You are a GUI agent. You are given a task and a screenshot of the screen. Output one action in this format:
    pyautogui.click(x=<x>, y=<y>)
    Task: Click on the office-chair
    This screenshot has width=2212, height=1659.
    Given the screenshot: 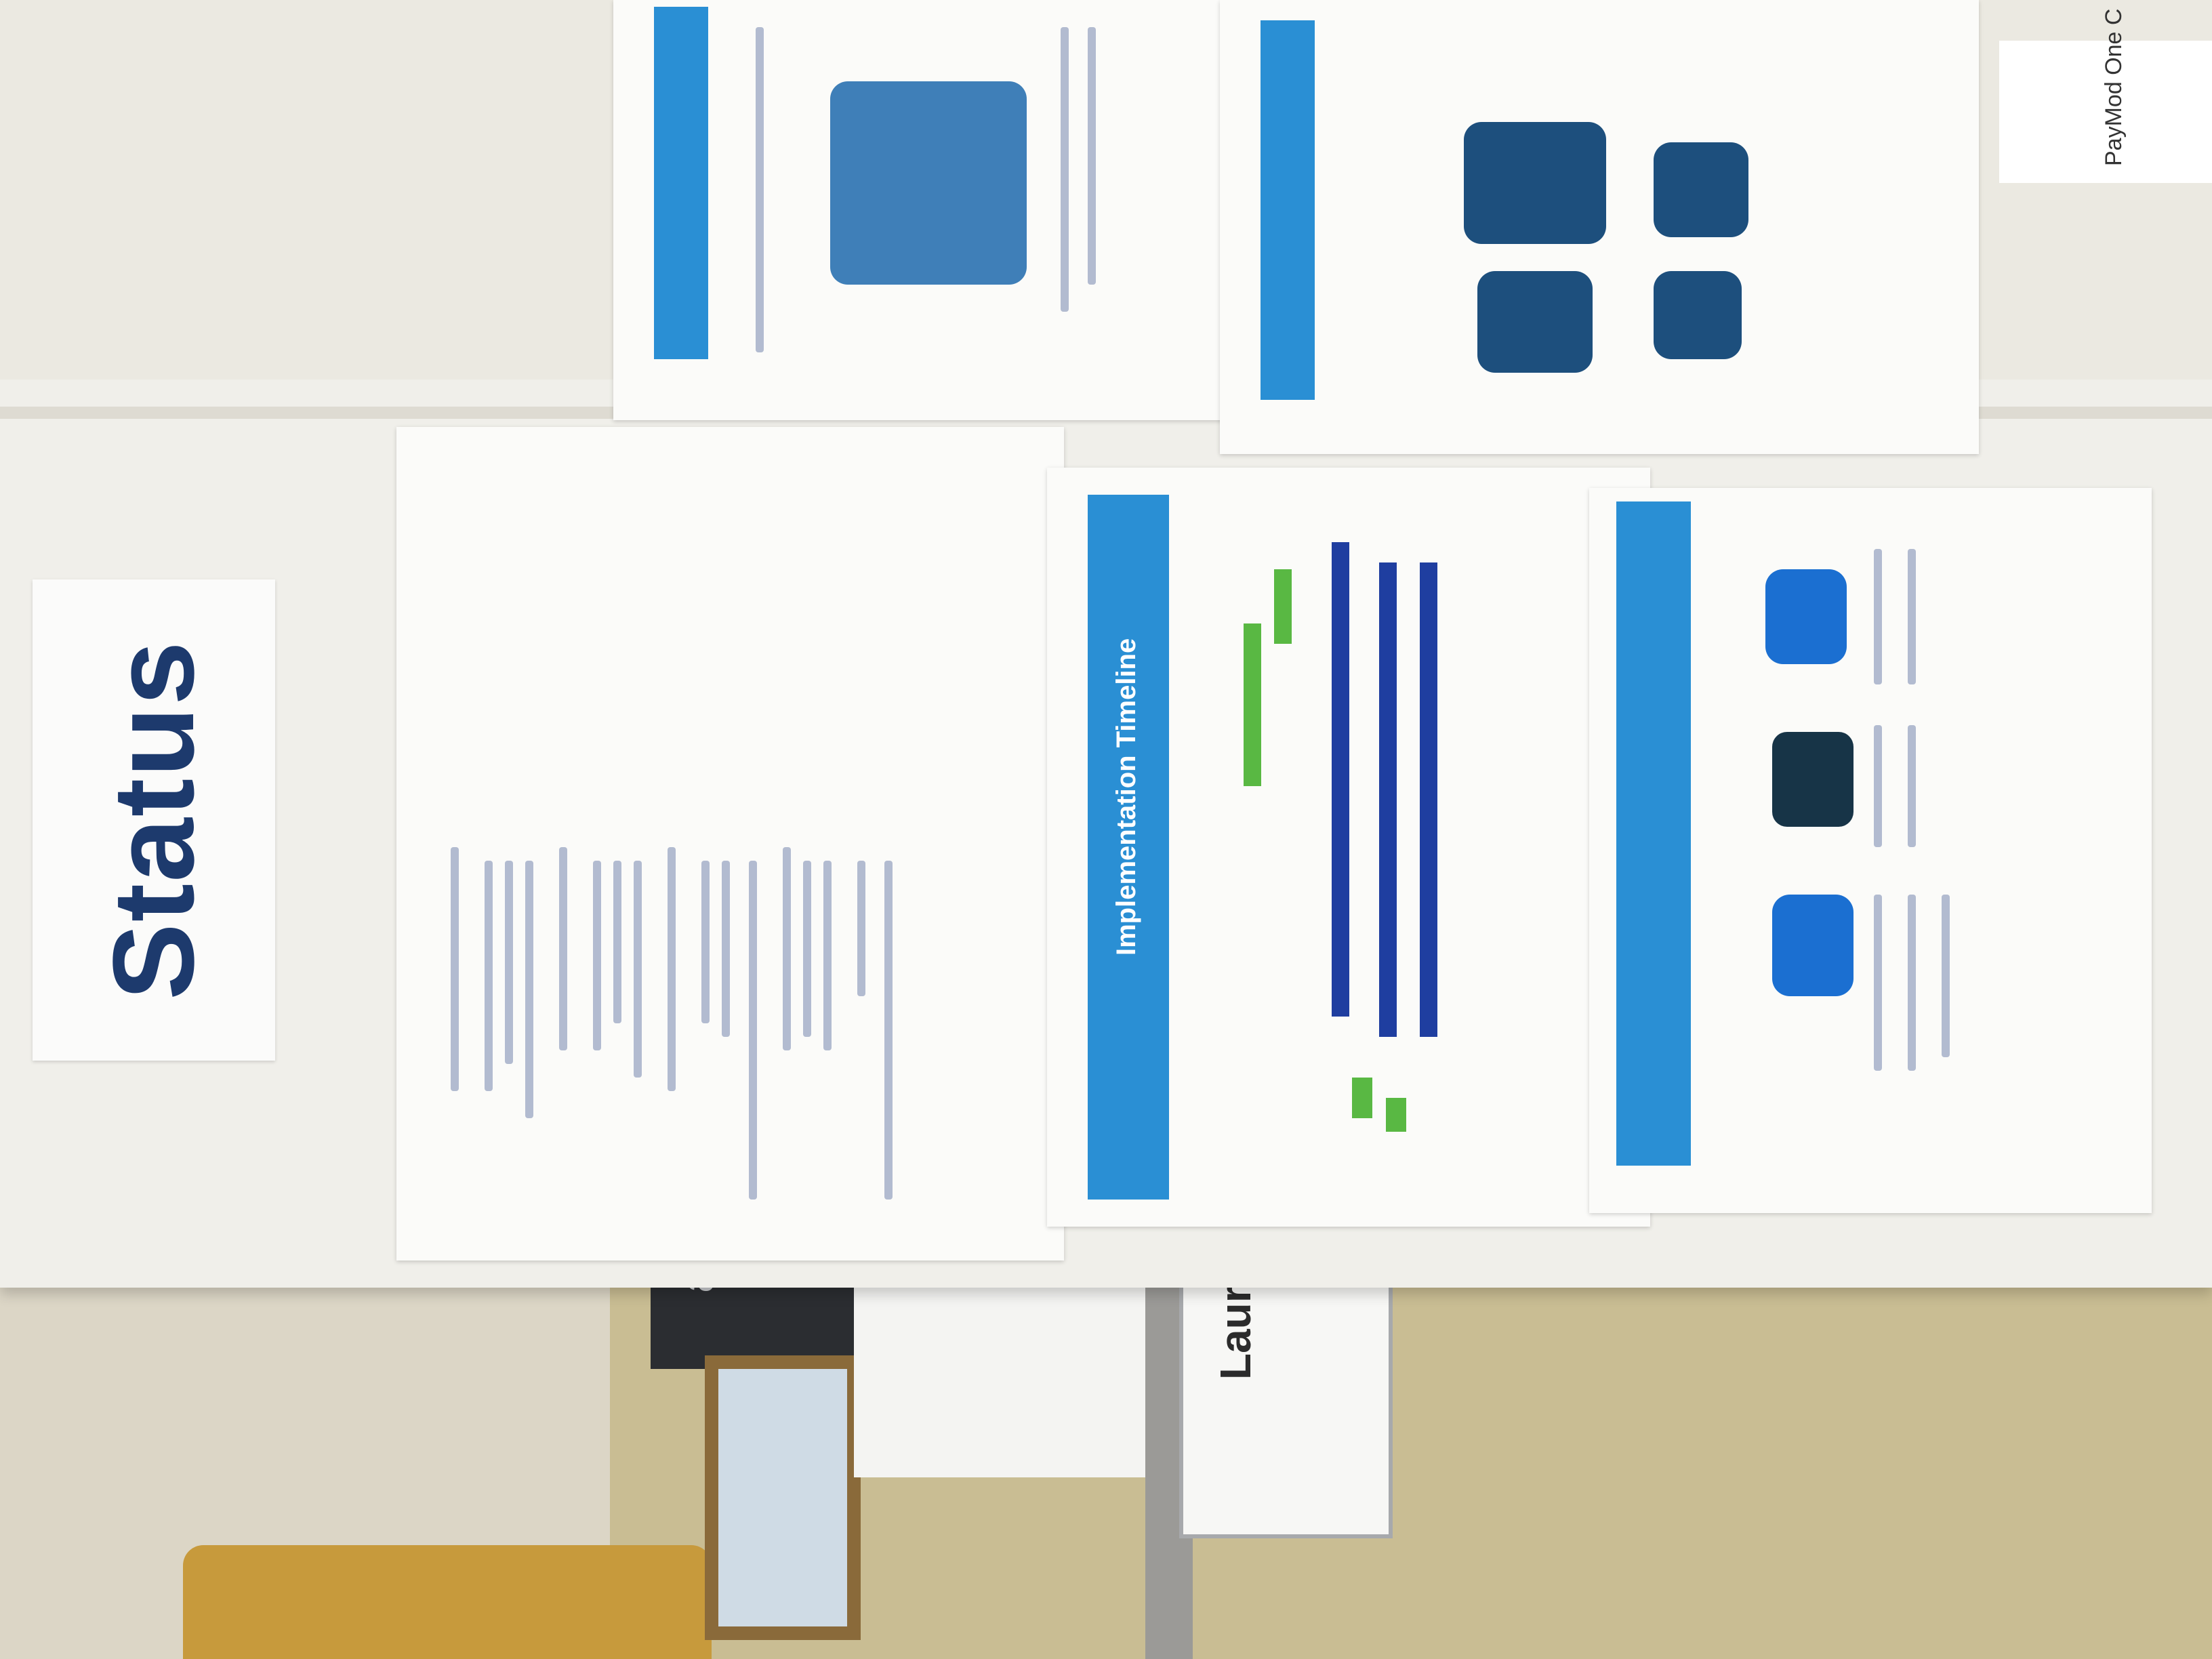 What is the action you would take?
    pyautogui.click(x=447, y=1602)
    